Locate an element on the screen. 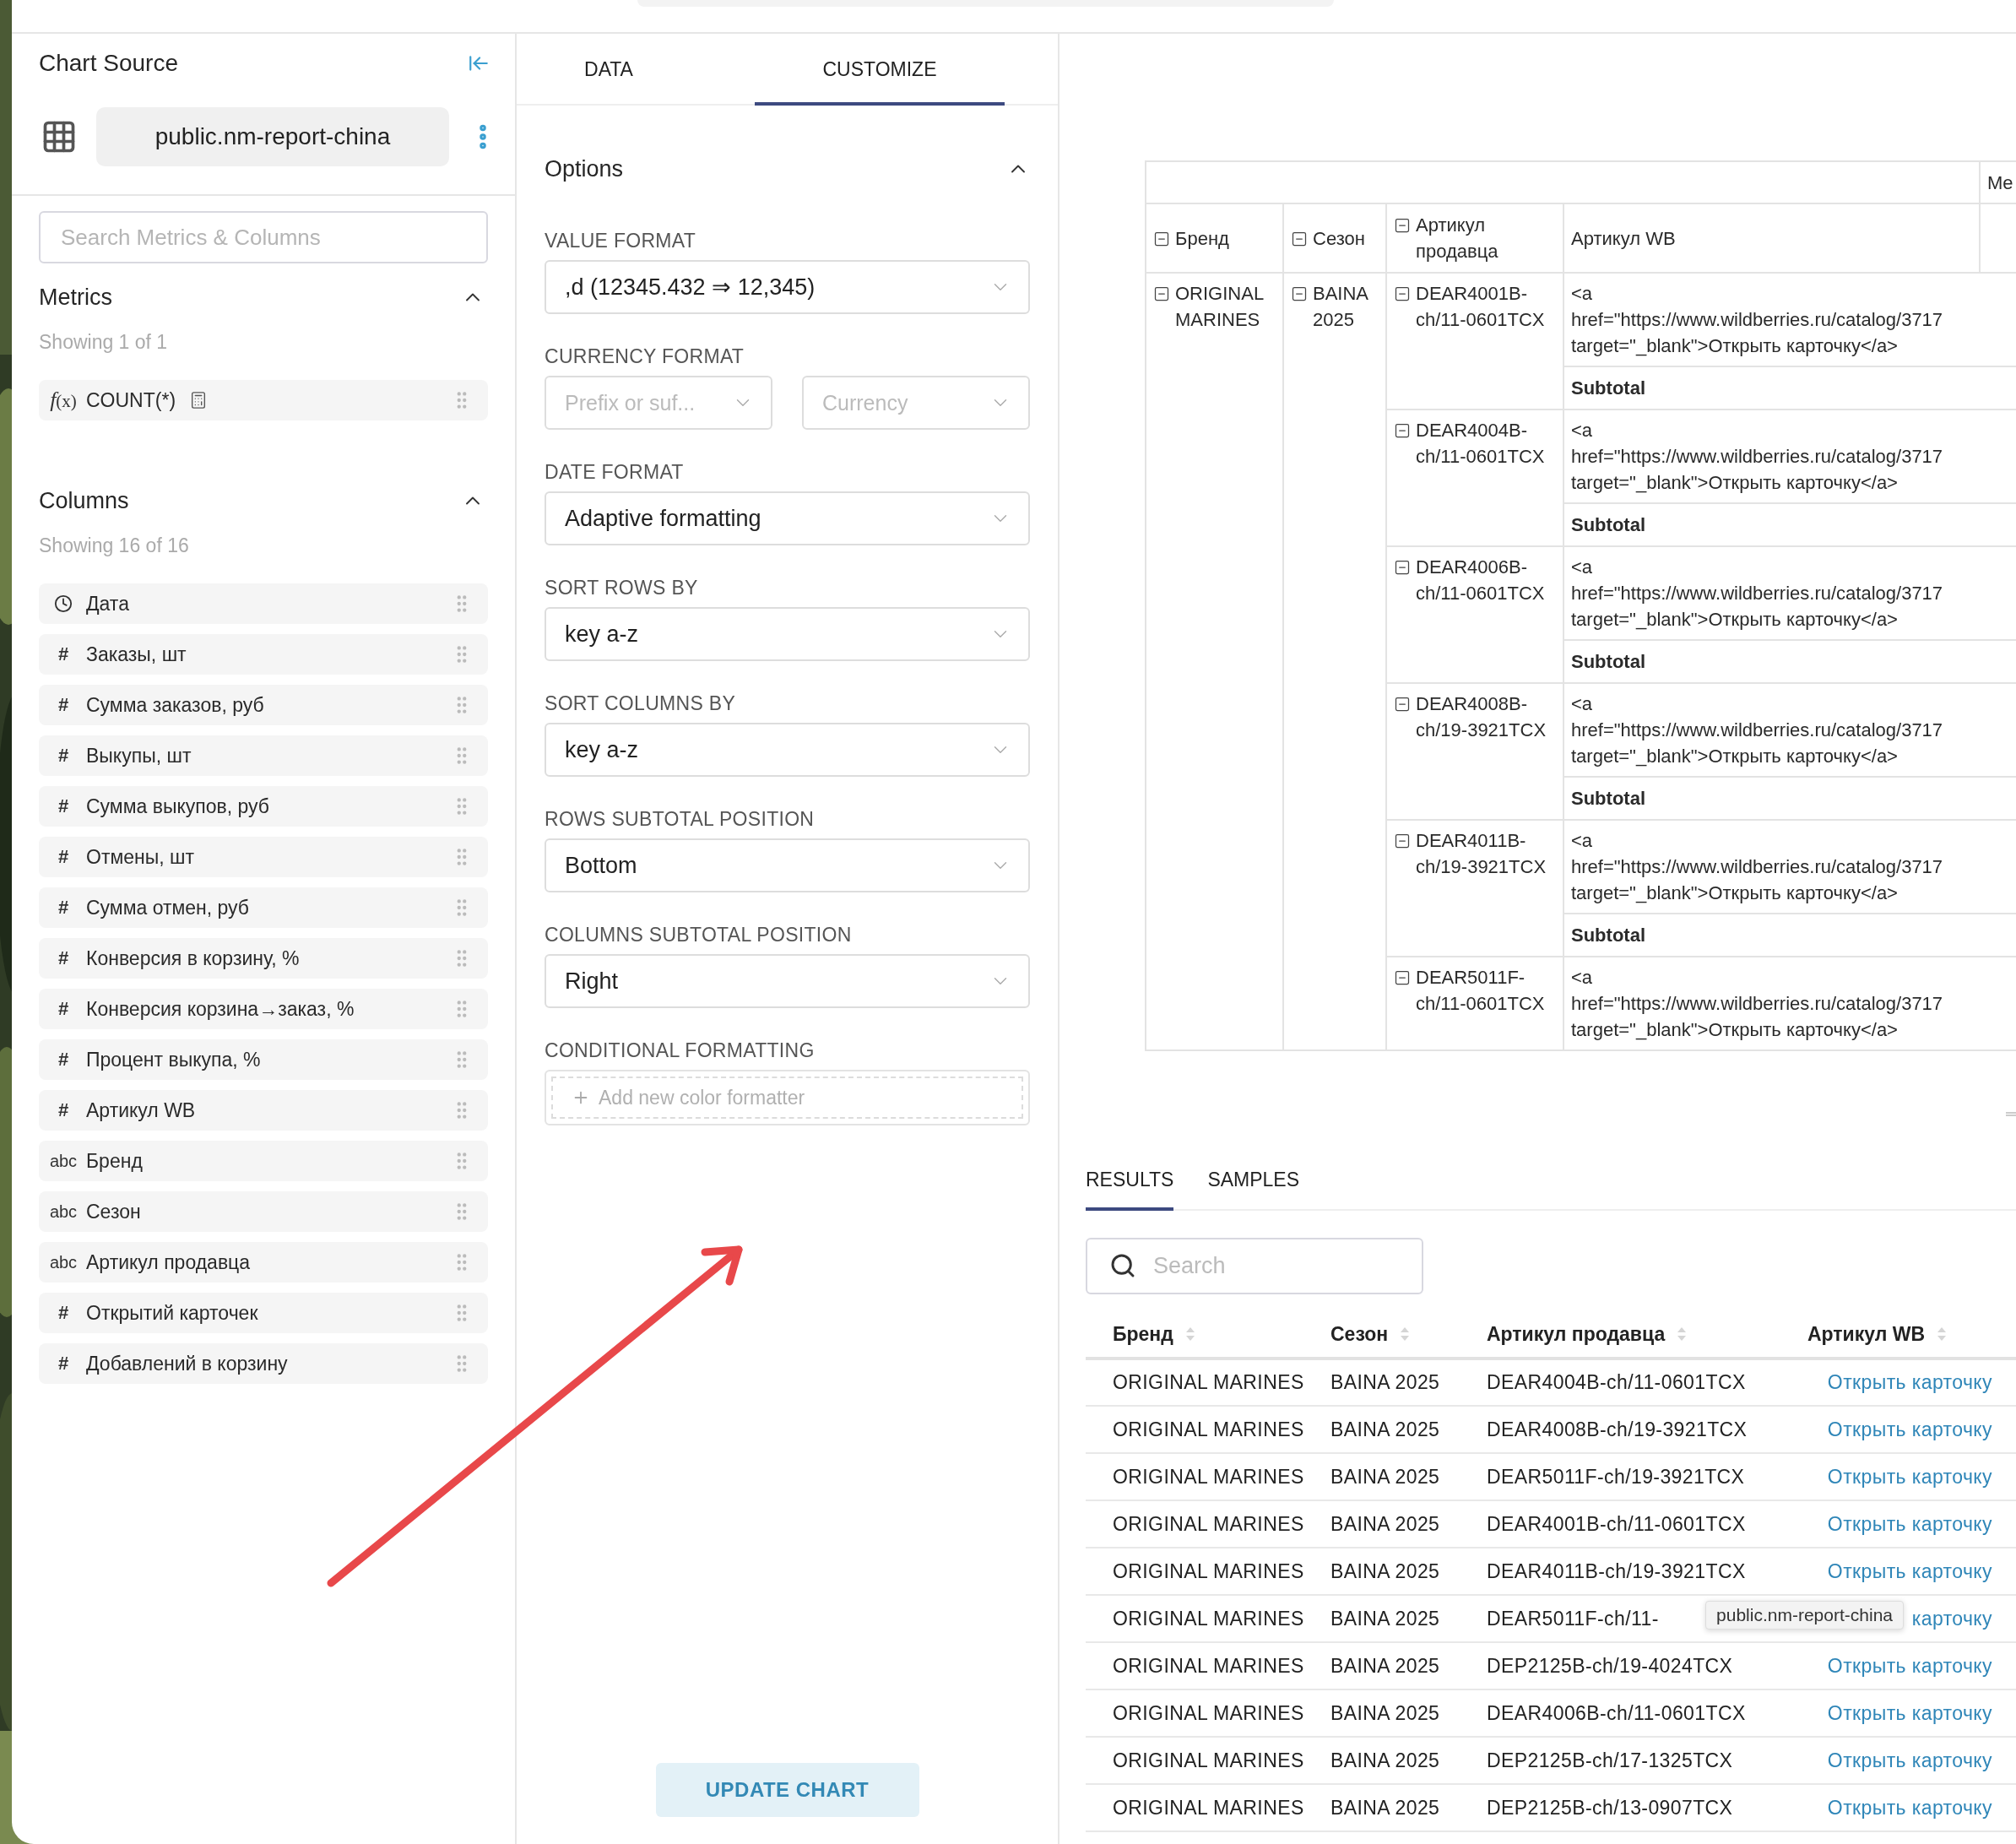 This screenshot has height=1844, width=2016. field-name: Процент выкупа, % is located at coordinates (173, 1059).